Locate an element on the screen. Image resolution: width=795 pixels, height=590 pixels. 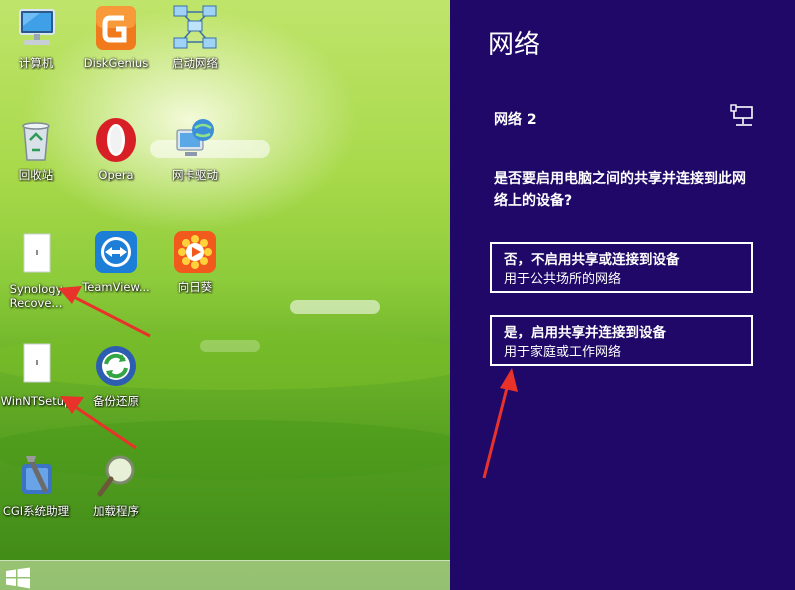
desktop-icon-computer: 计算机 is located at coordinates (36, 37).